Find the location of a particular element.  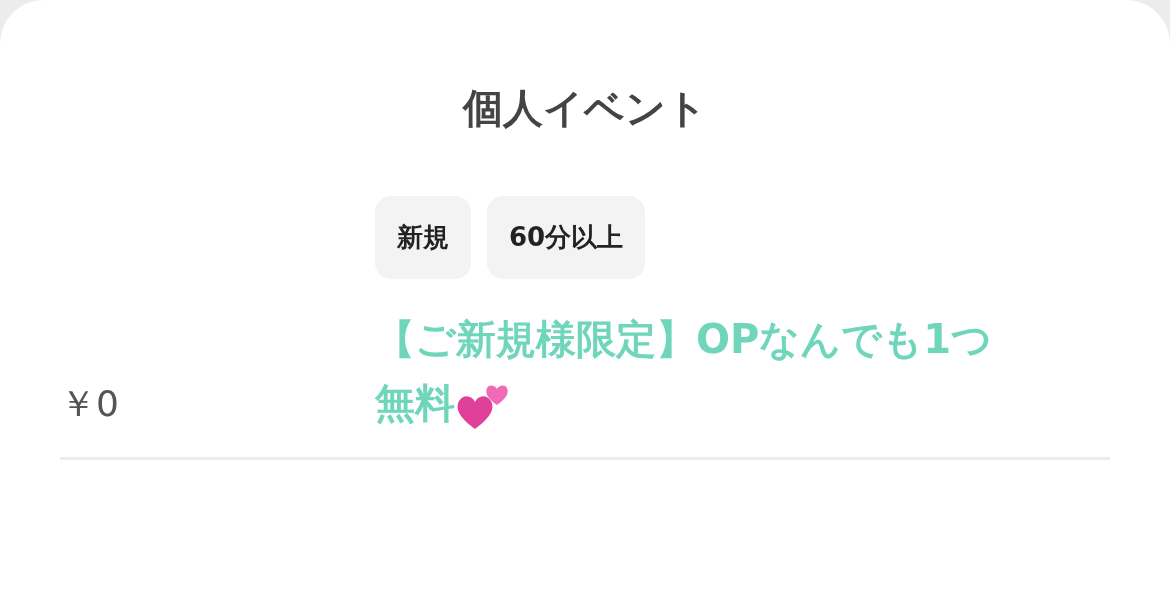

offer-text: 無料 is located at coordinates (415, 403).